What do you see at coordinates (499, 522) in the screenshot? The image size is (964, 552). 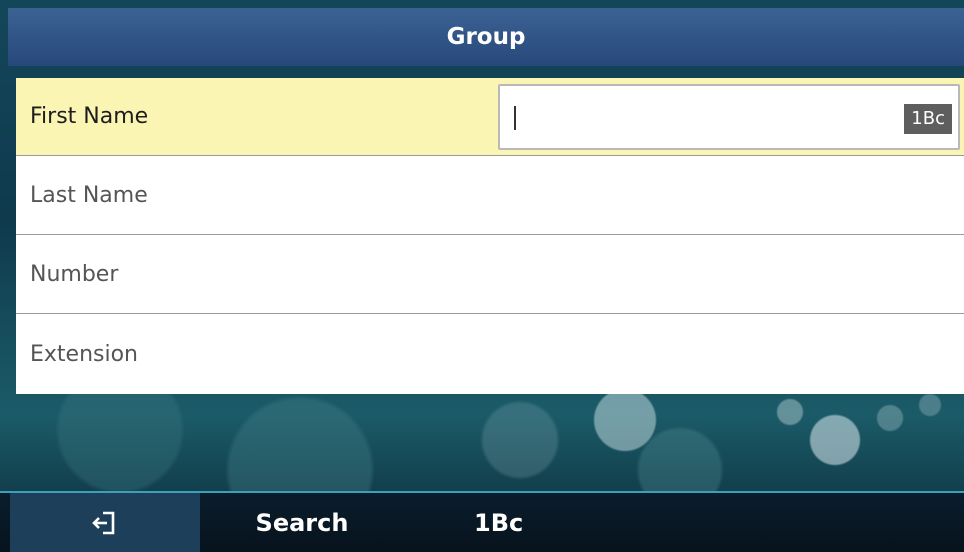 I see `input-mode-softkey-label: 1Bc` at bounding box center [499, 522].